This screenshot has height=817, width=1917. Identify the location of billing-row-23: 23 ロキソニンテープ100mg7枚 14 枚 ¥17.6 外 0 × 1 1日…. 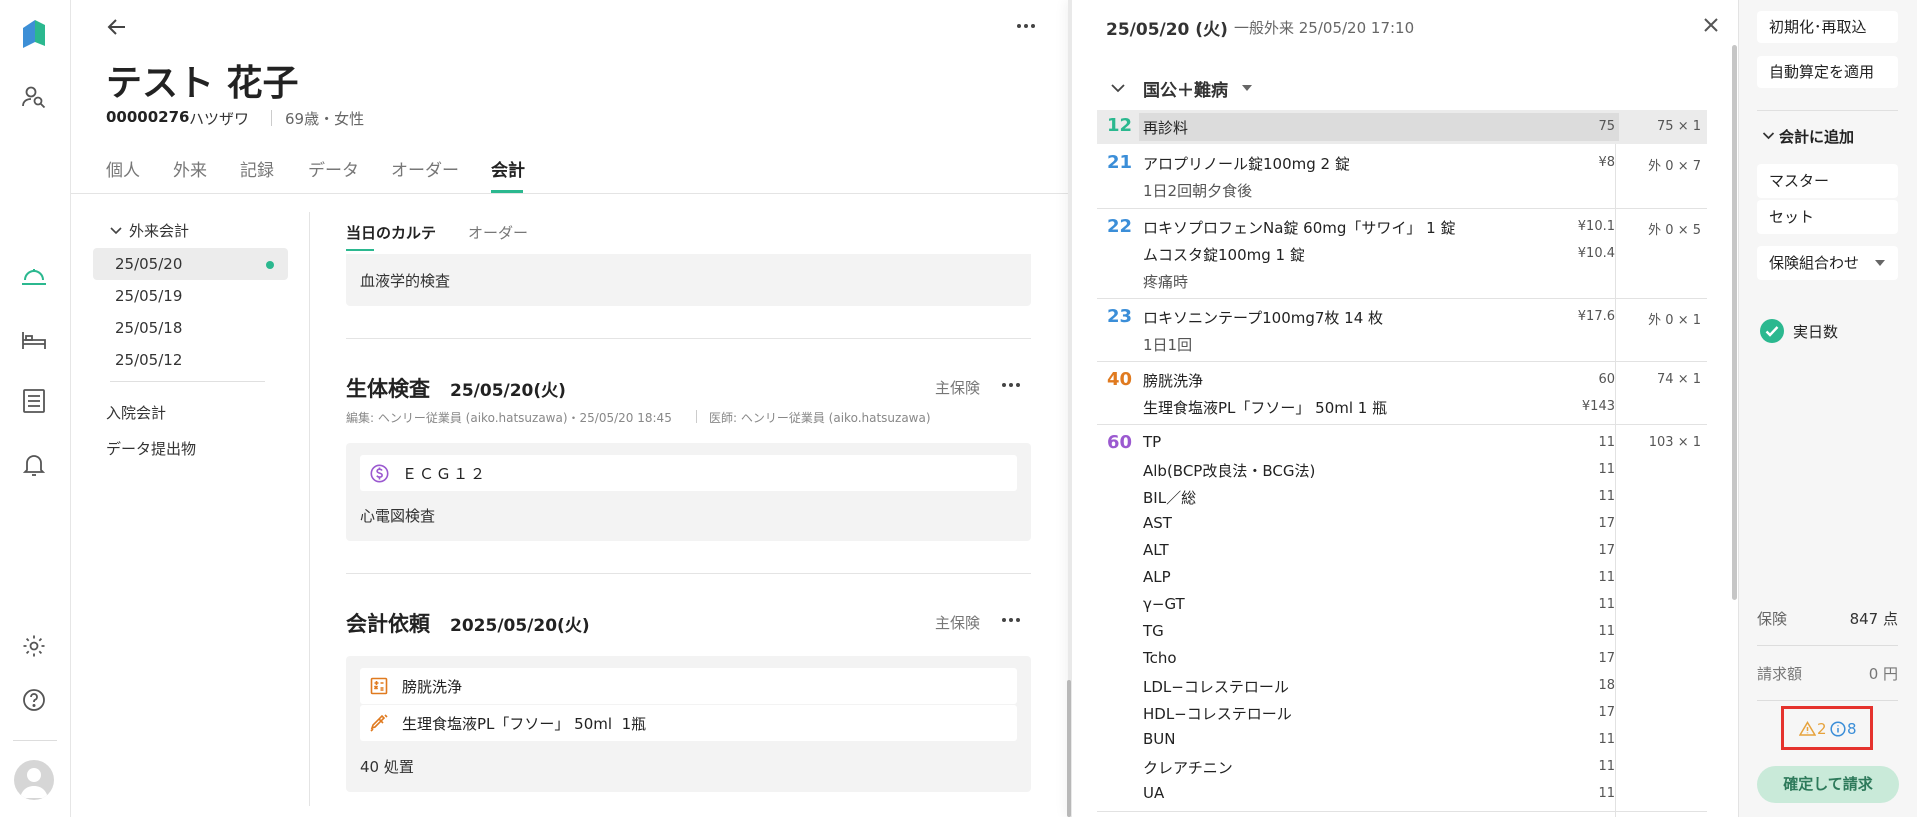
(1402, 331).